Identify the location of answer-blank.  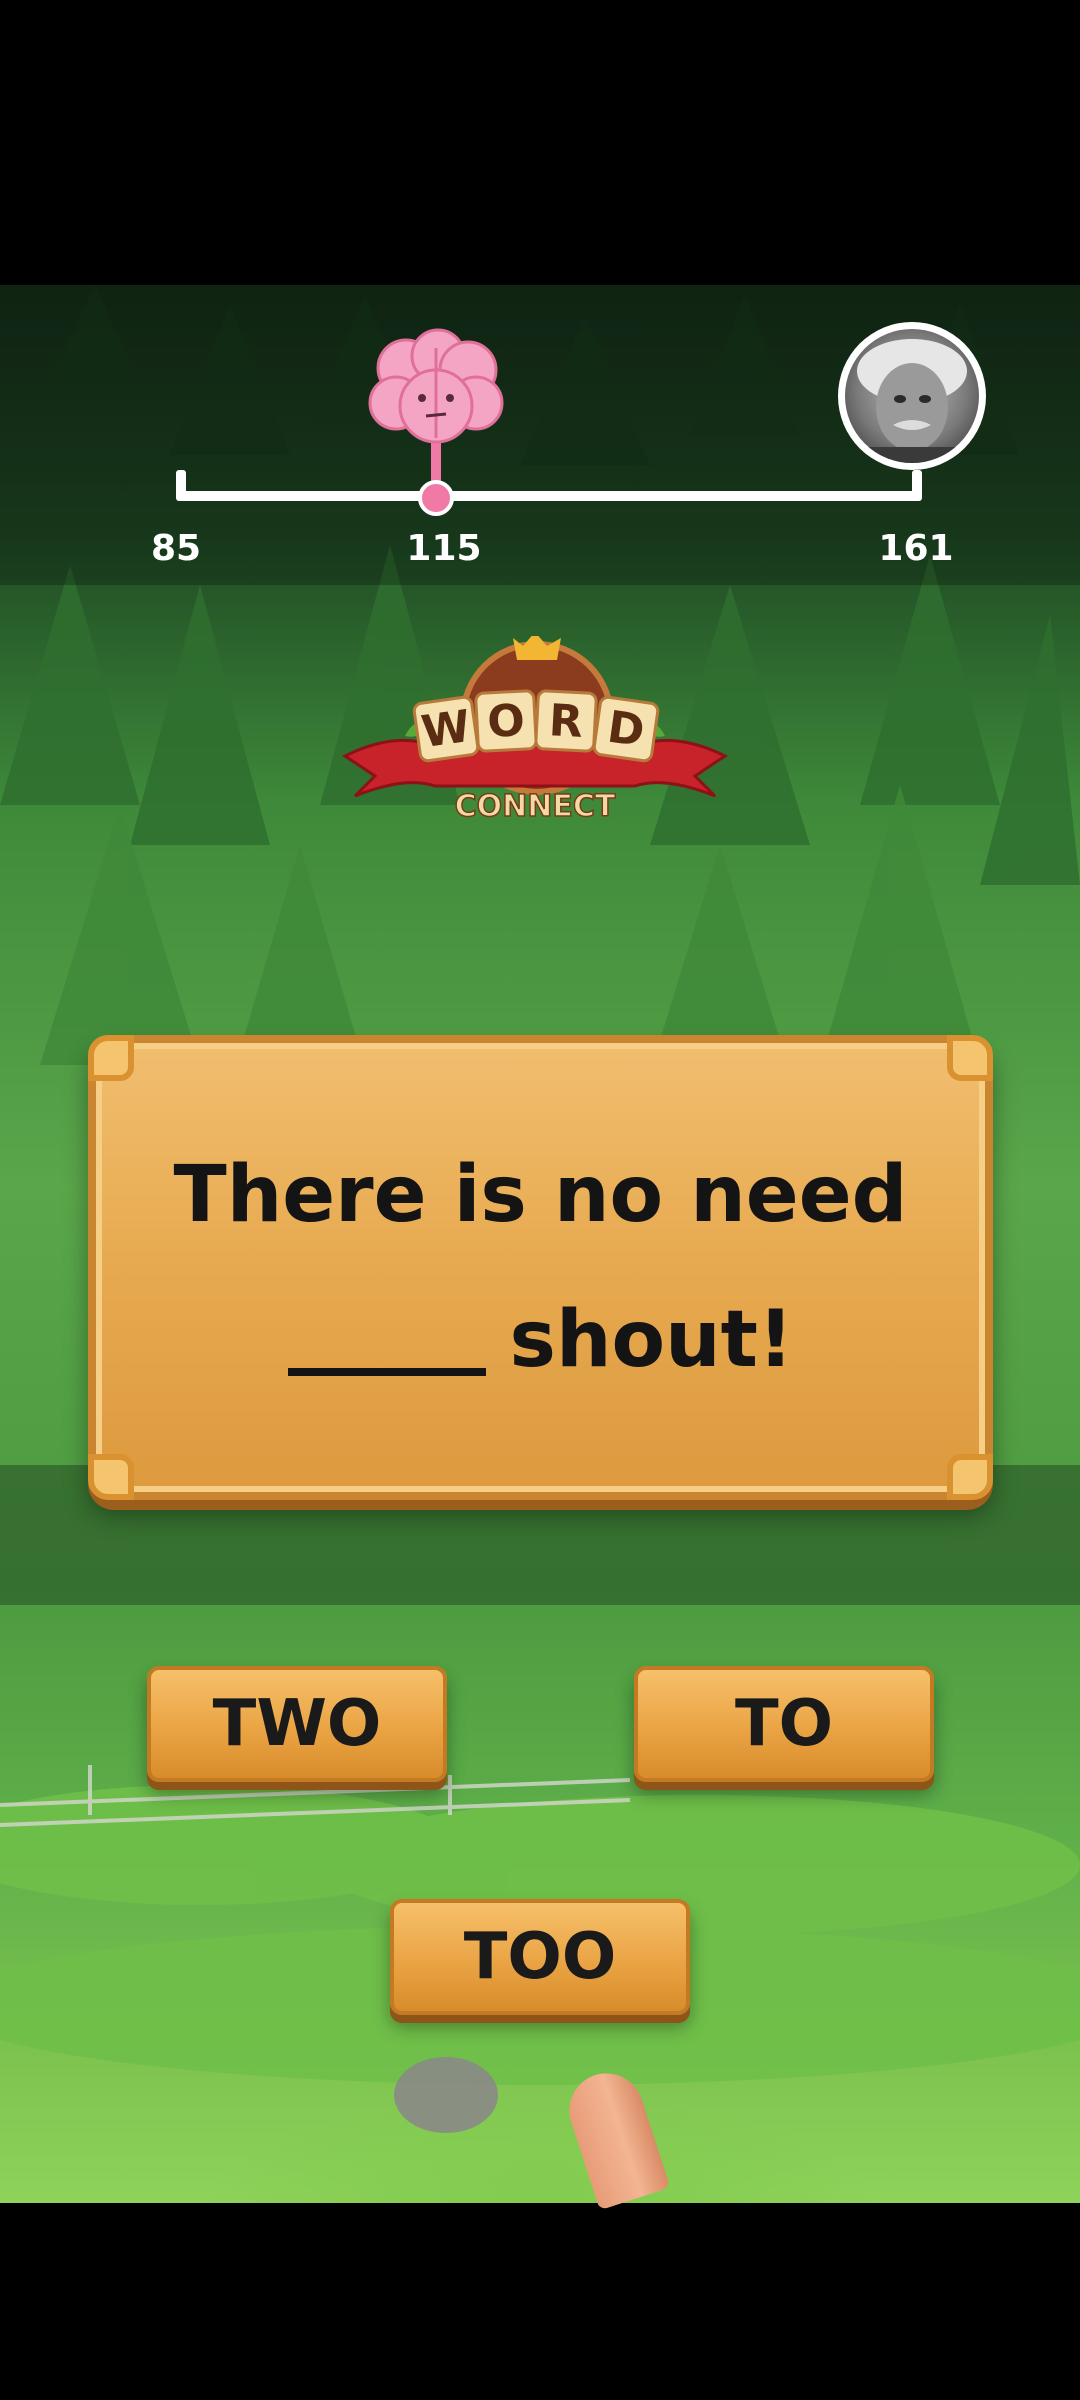
(386, 1371).